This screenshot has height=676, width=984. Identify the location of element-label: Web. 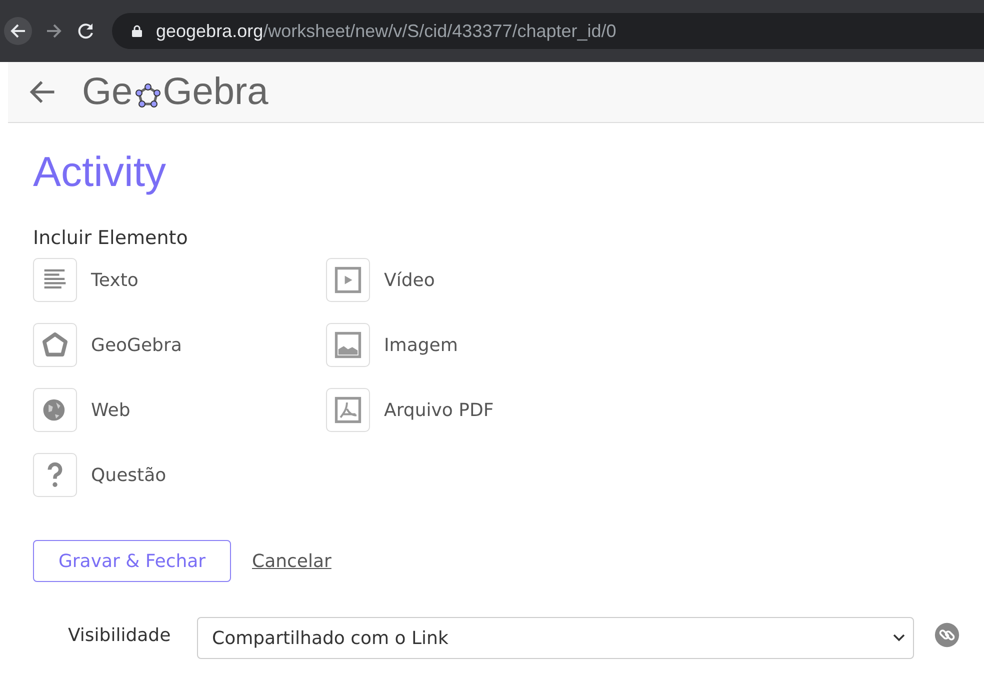
(110, 410).